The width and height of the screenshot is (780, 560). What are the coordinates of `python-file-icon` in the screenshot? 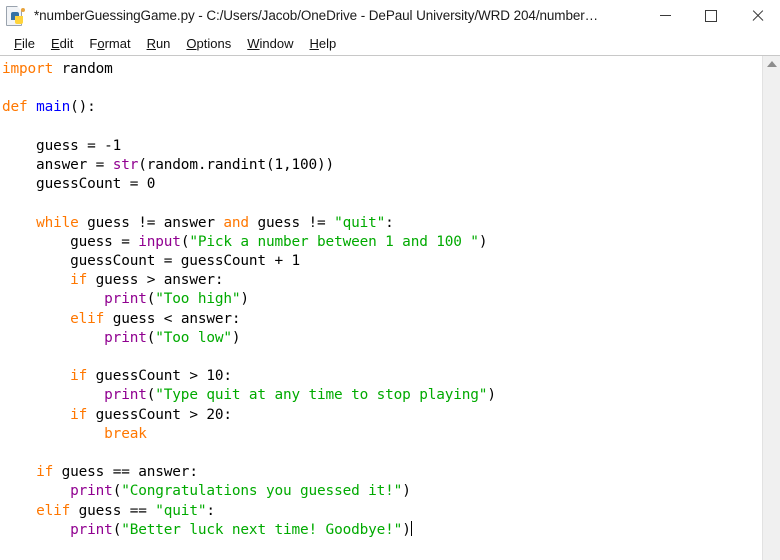 It's located at (16, 16).